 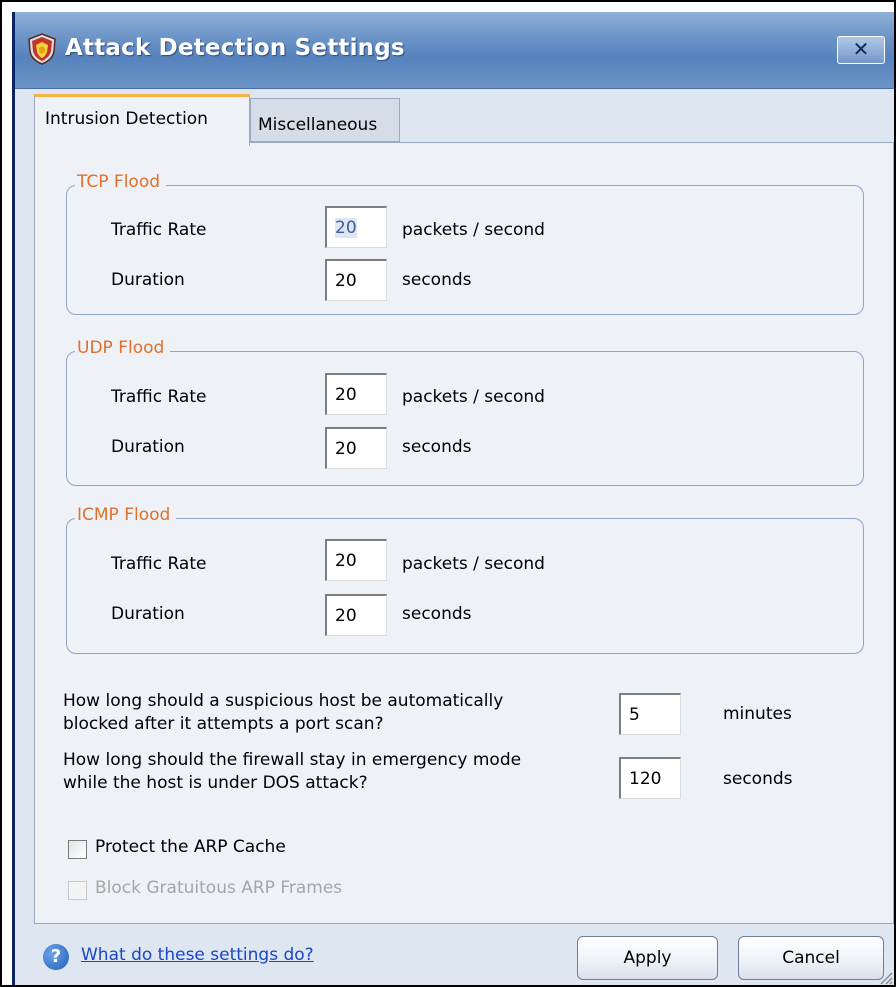 I want to click on tcp-traffic-rate-input: 20, so click(x=356, y=227).